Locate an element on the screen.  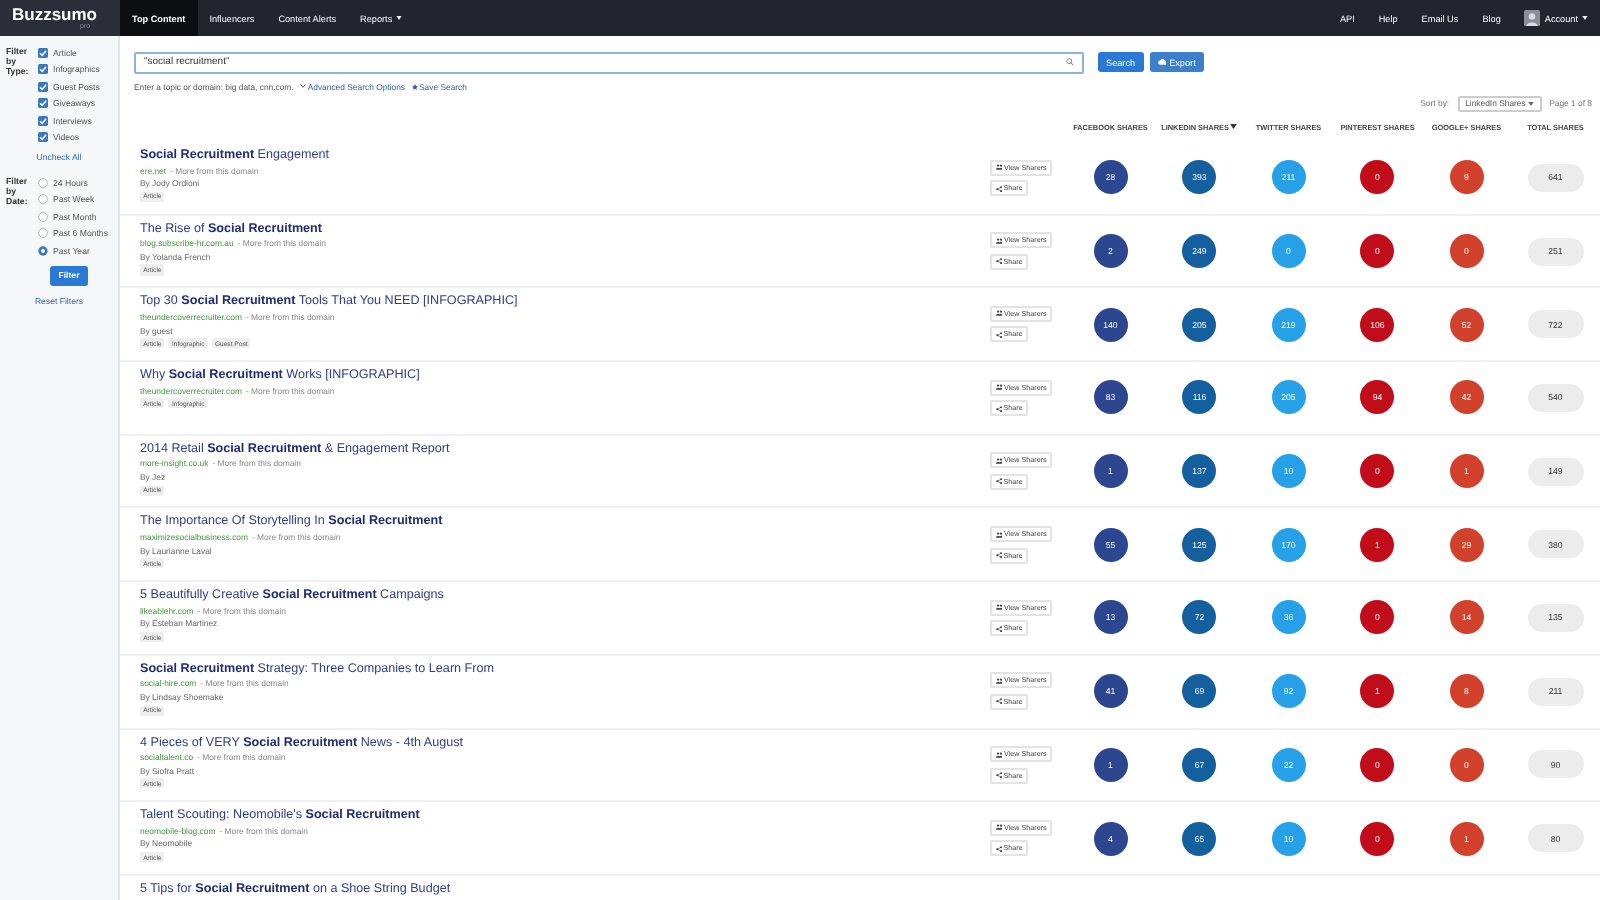
radio-selected-icon is located at coordinates (43, 250).